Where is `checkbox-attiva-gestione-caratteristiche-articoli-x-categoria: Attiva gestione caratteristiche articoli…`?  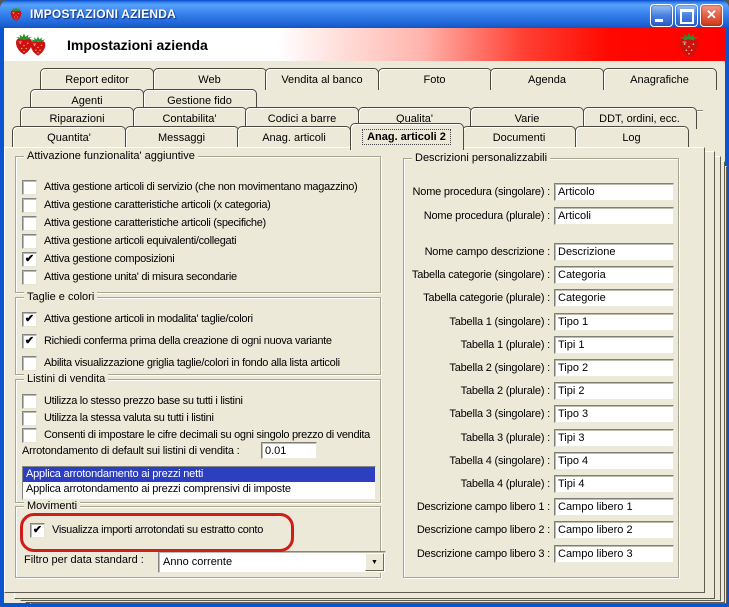 checkbox-attiva-gestione-caratteristiche-articoli-x-categoria: Attiva gestione caratteristiche articoli… is located at coordinates (201, 205).